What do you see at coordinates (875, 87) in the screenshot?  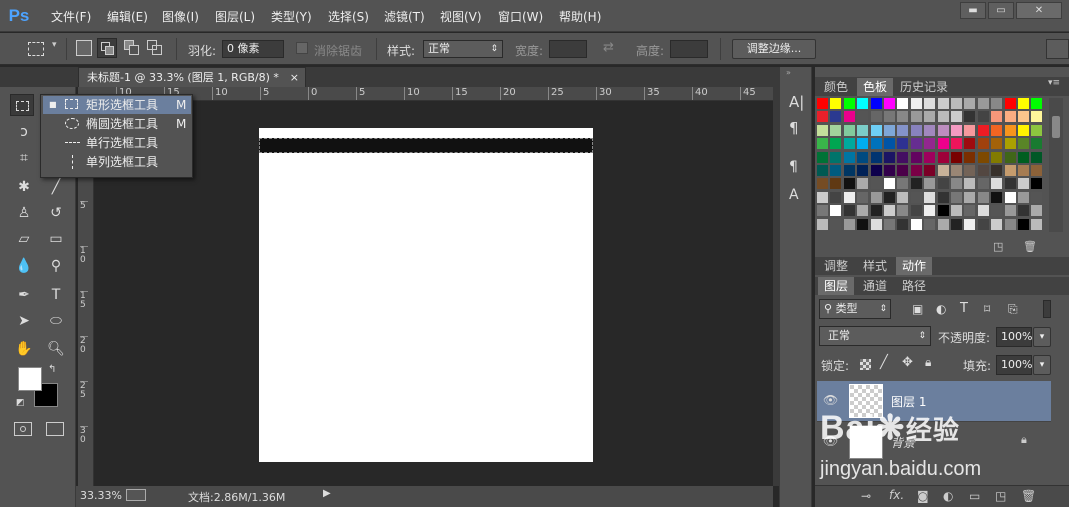 I see `tab-swatches: 色板` at bounding box center [875, 87].